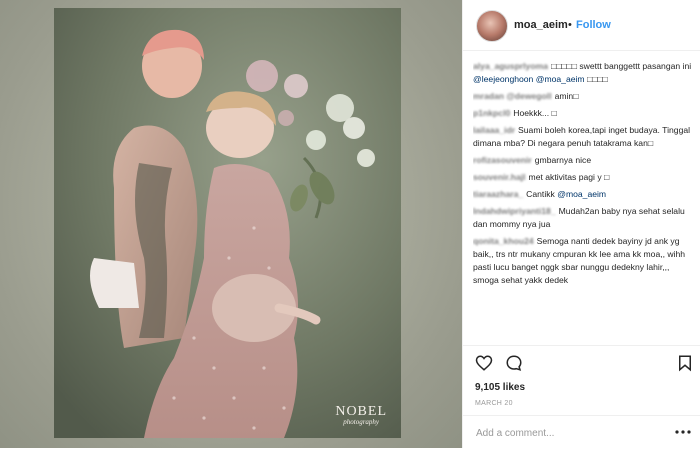  I want to click on post-username: moa_aeim, so click(541, 25).